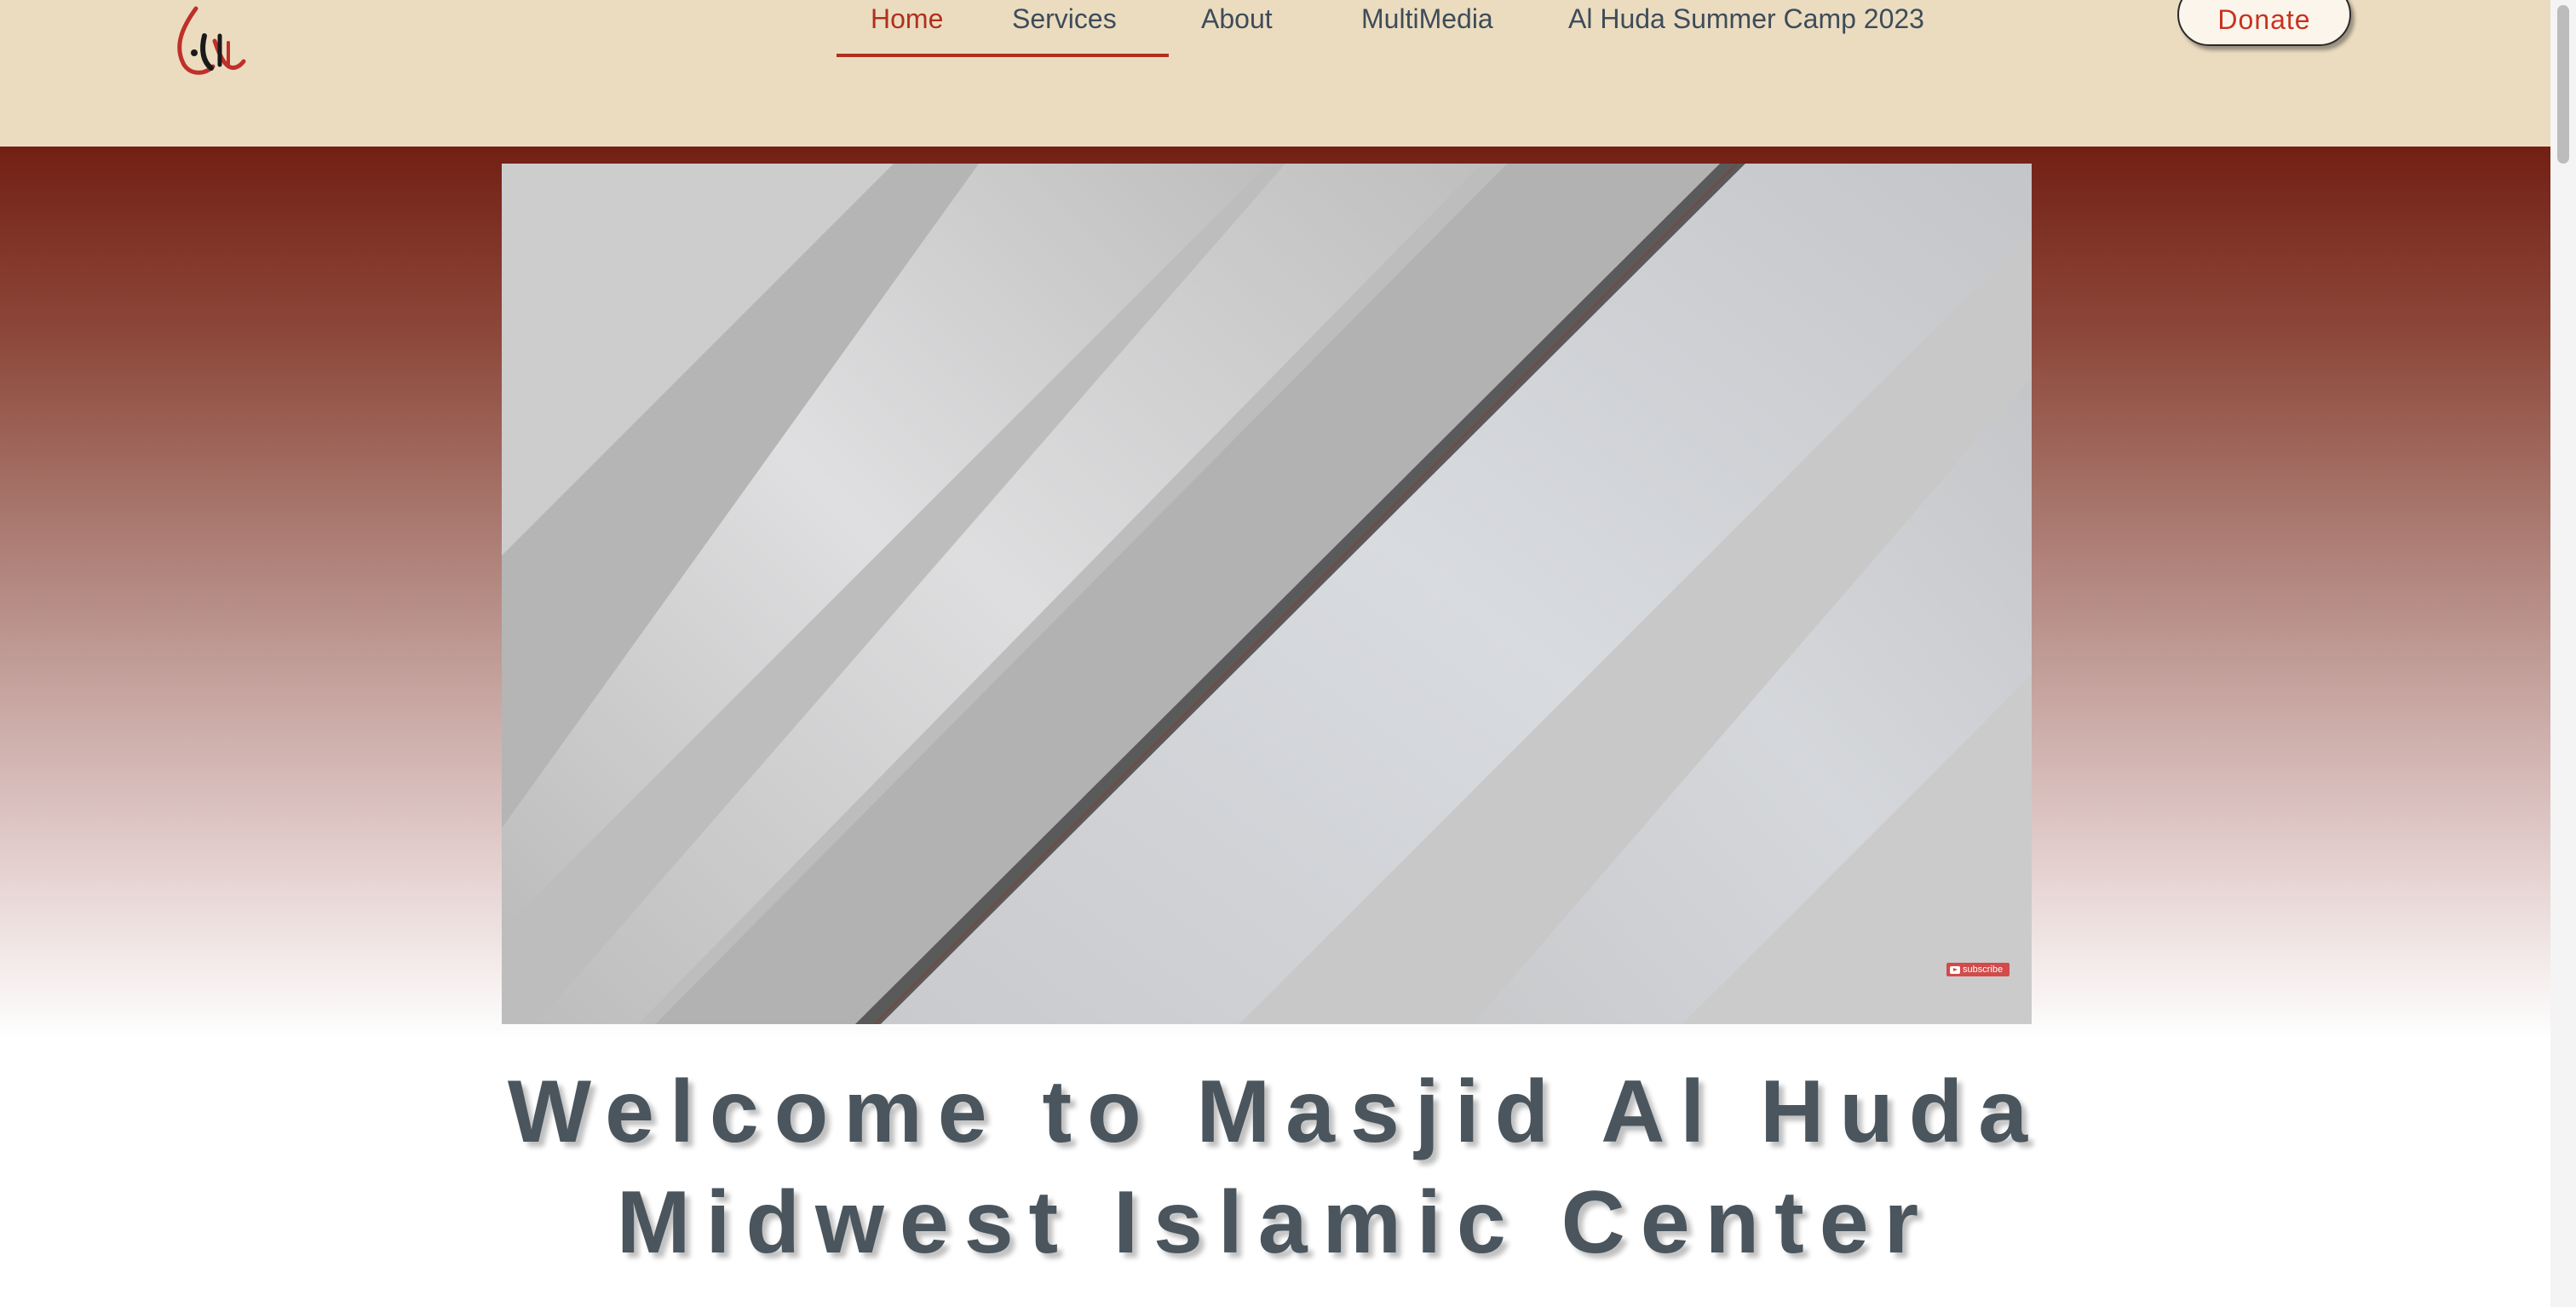  What do you see at coordinates (210, 41) in the screenshot?
I see `masjid-logo` at bounding box center [210, 41].